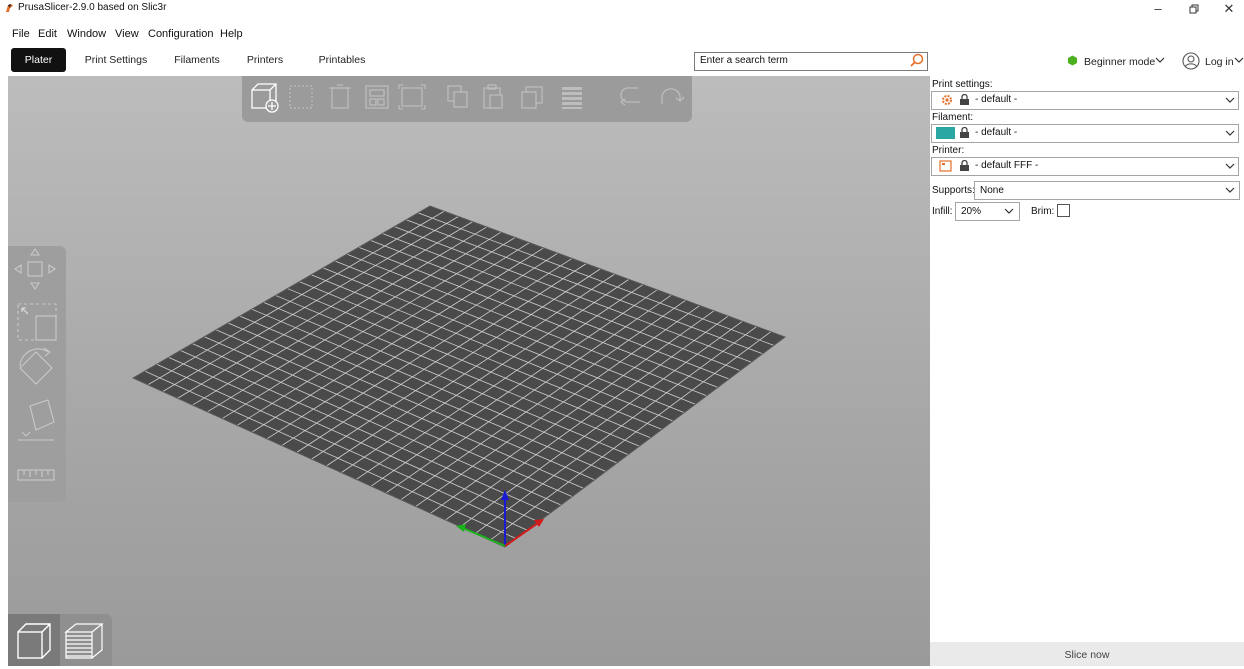  What do you see at coordinates (947, 100) in the screenshot?
I see `print-settings-icon` at bounding box center [947, 100].